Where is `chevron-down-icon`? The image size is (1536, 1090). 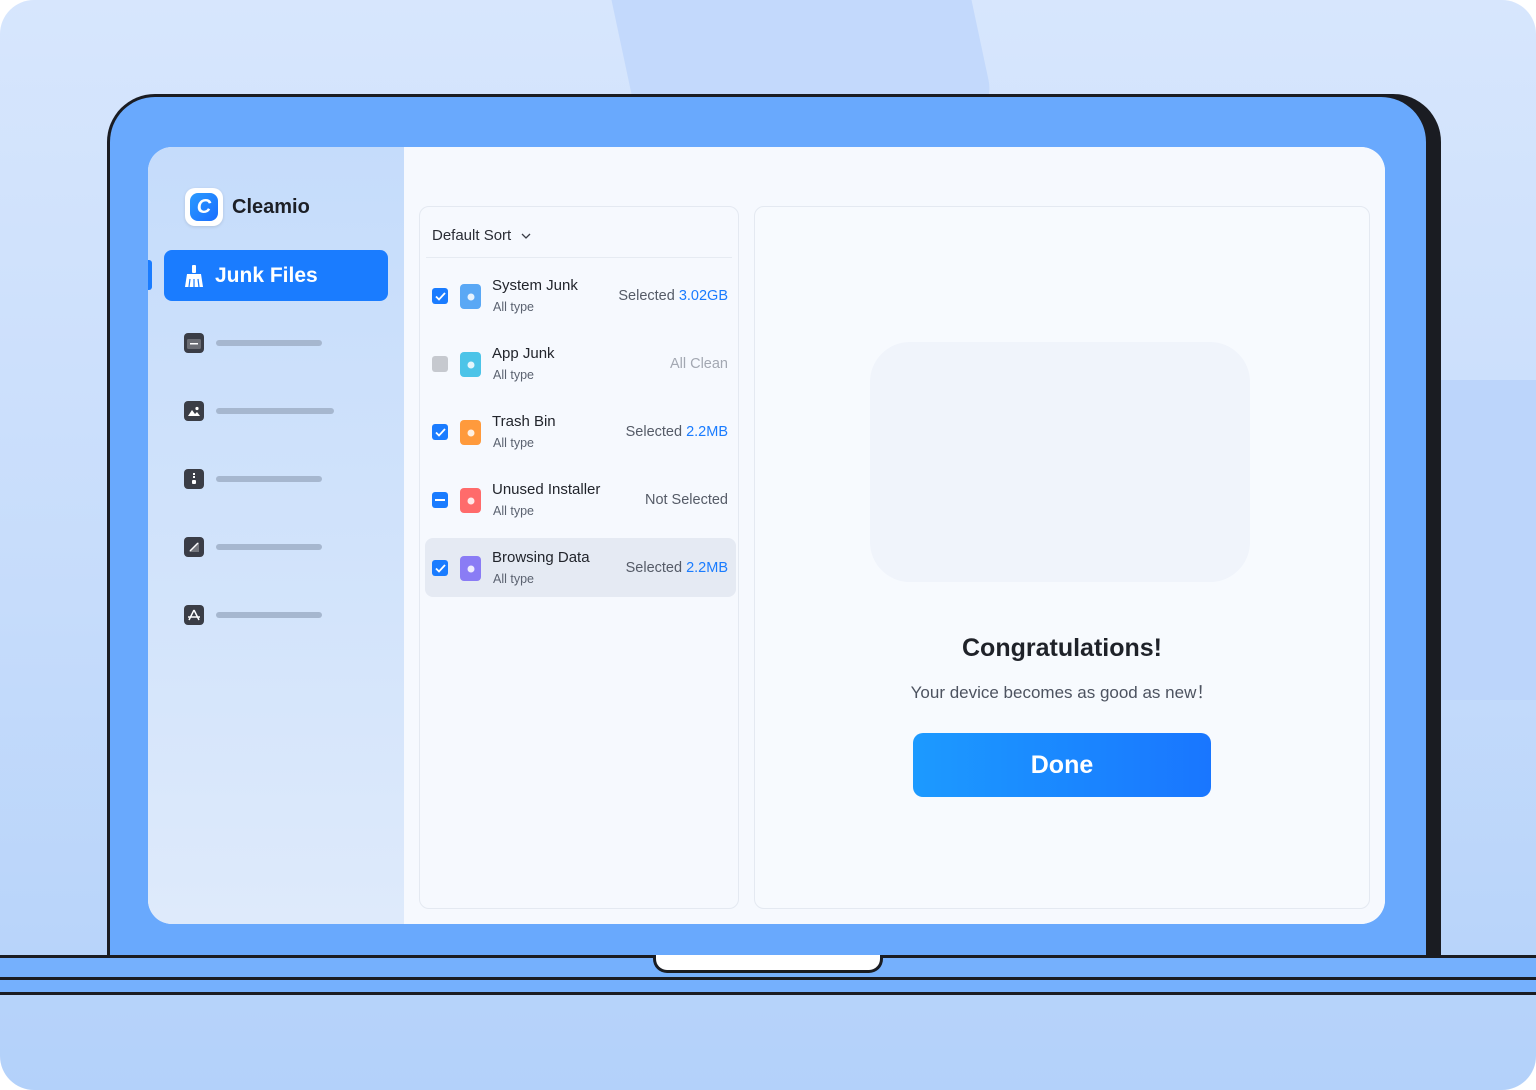 chevron-down-icon is located at coordinates (526, 236).